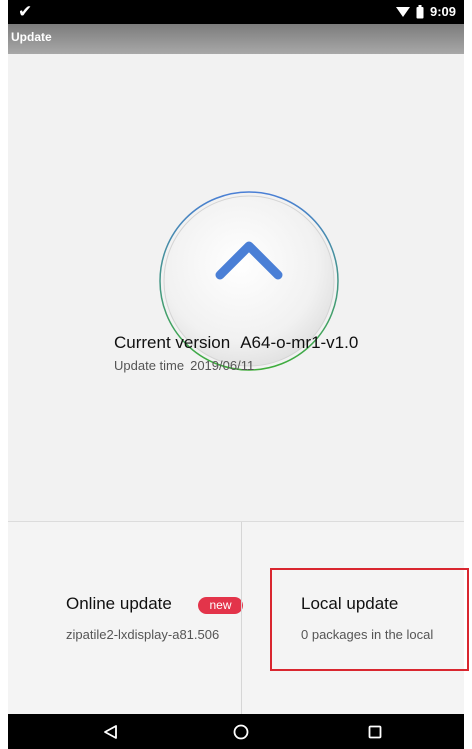  I want to click on status-bar: ✔ 9:09, so click(236, 12).